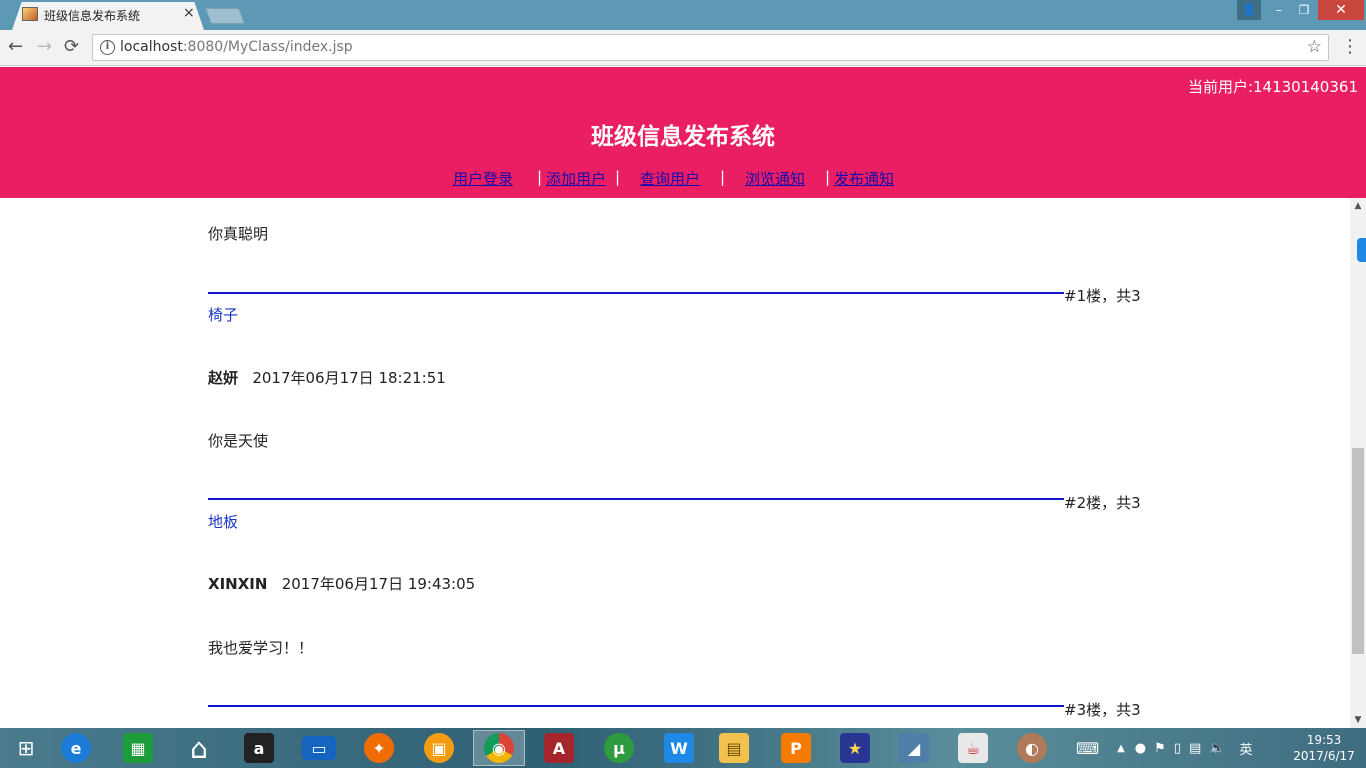 The height and width of the screenshot is (768, 1366). What do you see at coordinates (267, 47) in the screenshot?
I see `url-path: :8080/MyClass/index.jsp` at bounding box center [267, 47].